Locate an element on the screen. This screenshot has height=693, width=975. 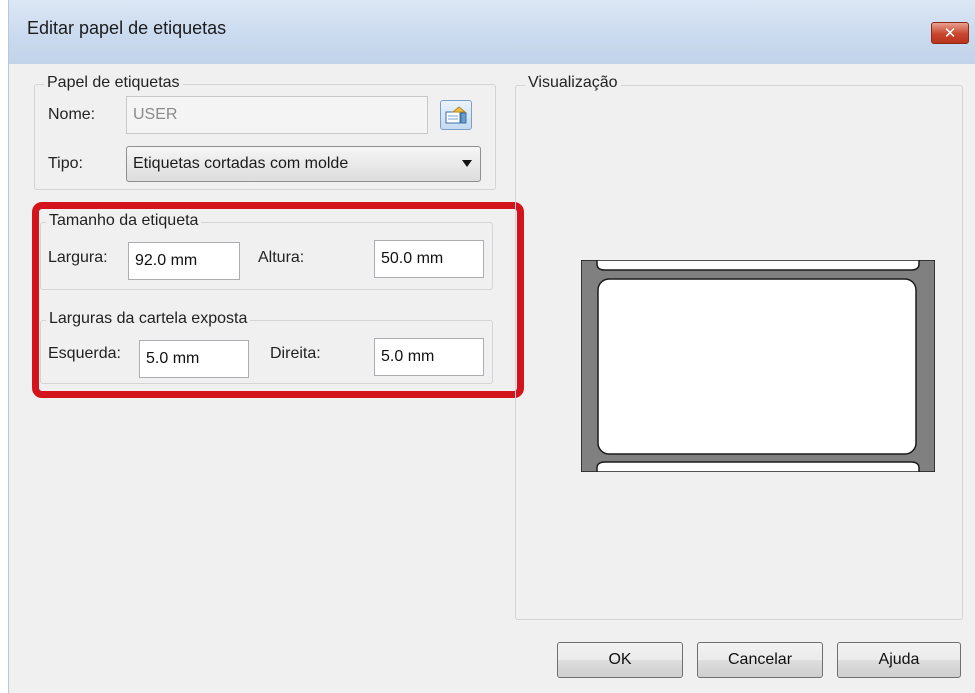
chevron-down-icon is located at coordinates (467, 163).